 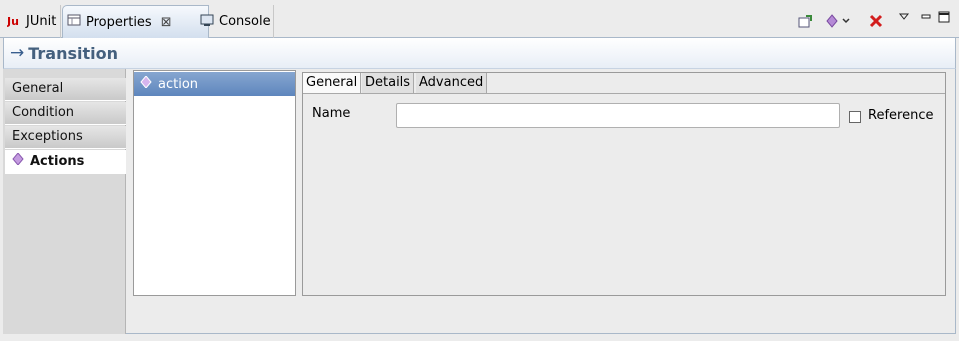 What do you see at coordinates (452, 83) in the screenshot?
I see `tab-advanced: Advanced` at bounding box center [452, 83].